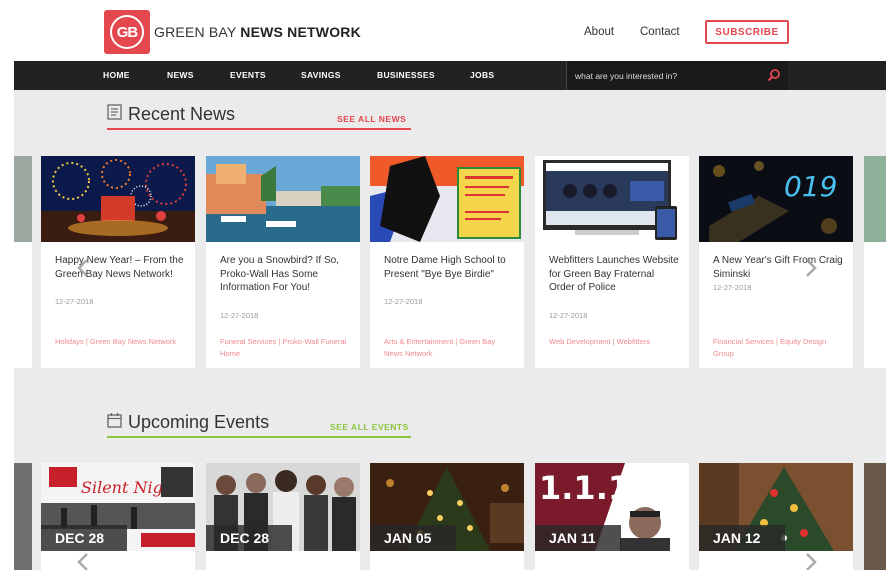 The image size is (886, 570). I want to click on news-card-categories: Financial Services | Equity Design Group, so click(778, 348).